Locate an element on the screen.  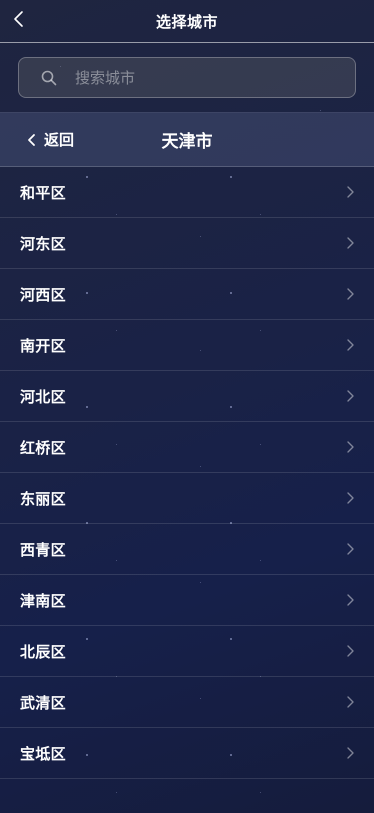
search-icon is located at coordinates (49, 77).